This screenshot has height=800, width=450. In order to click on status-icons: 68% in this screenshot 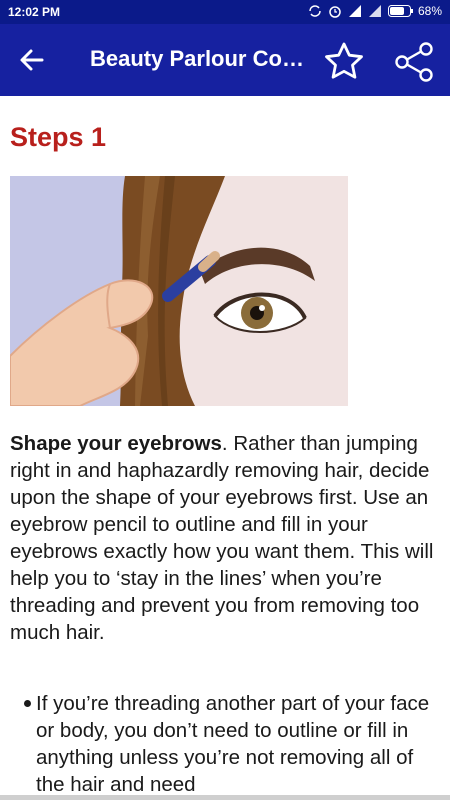, I will do `click(375, 11)`.